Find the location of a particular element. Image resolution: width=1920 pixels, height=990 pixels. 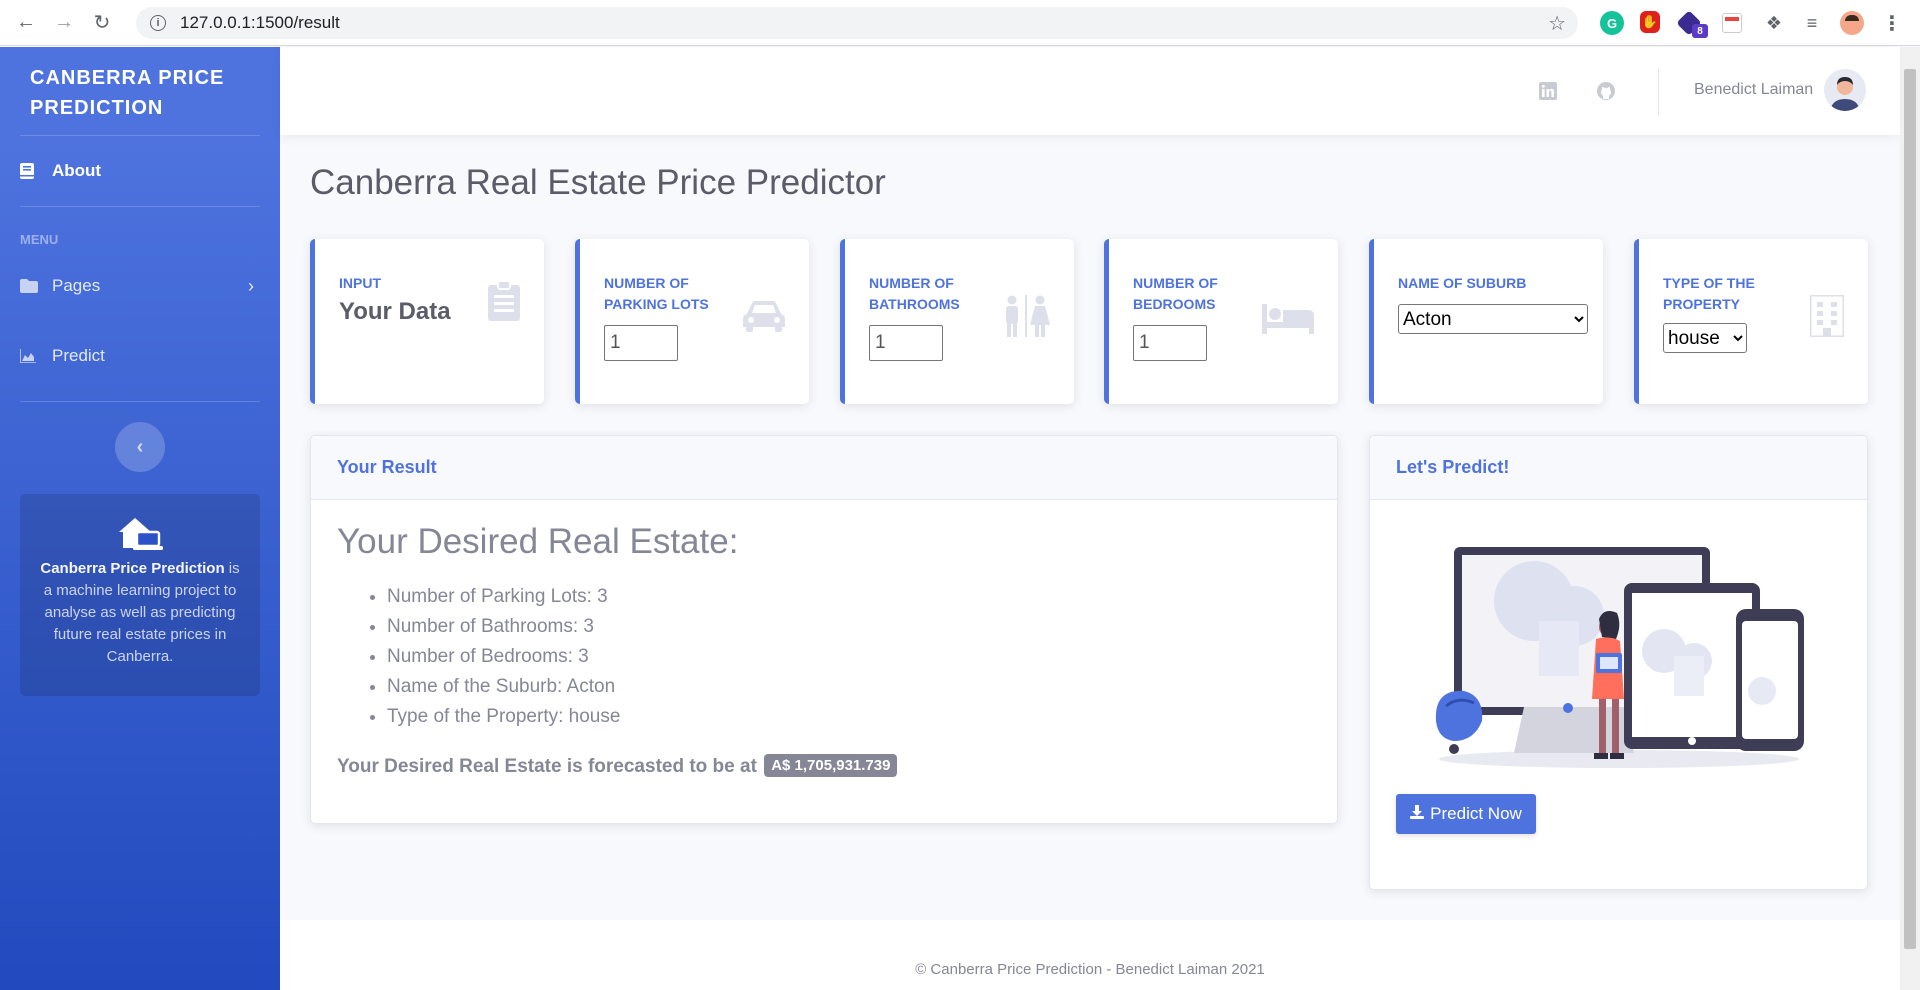

profile-avatar-icon is located at coordinates (1852, 23).